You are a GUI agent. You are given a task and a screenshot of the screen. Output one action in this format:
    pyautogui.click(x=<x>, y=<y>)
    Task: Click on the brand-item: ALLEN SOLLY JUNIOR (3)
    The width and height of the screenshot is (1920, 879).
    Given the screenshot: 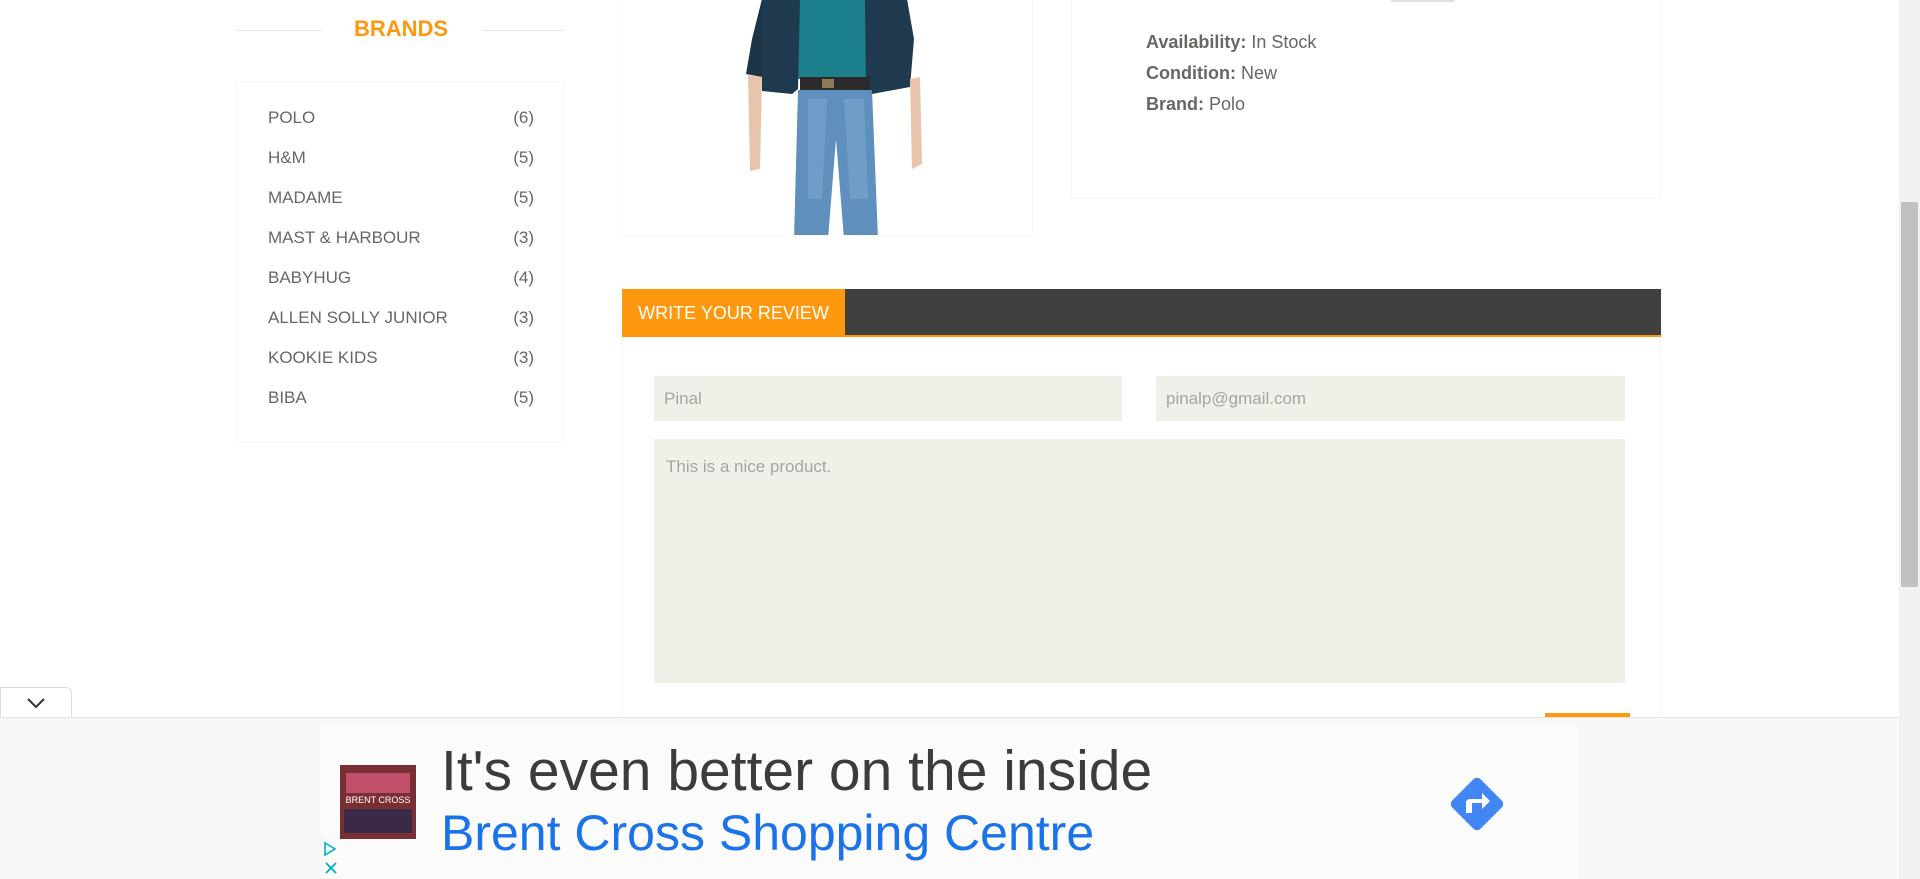 What is the action you would take?
    pyautogui.click(x=401, y=318)
    